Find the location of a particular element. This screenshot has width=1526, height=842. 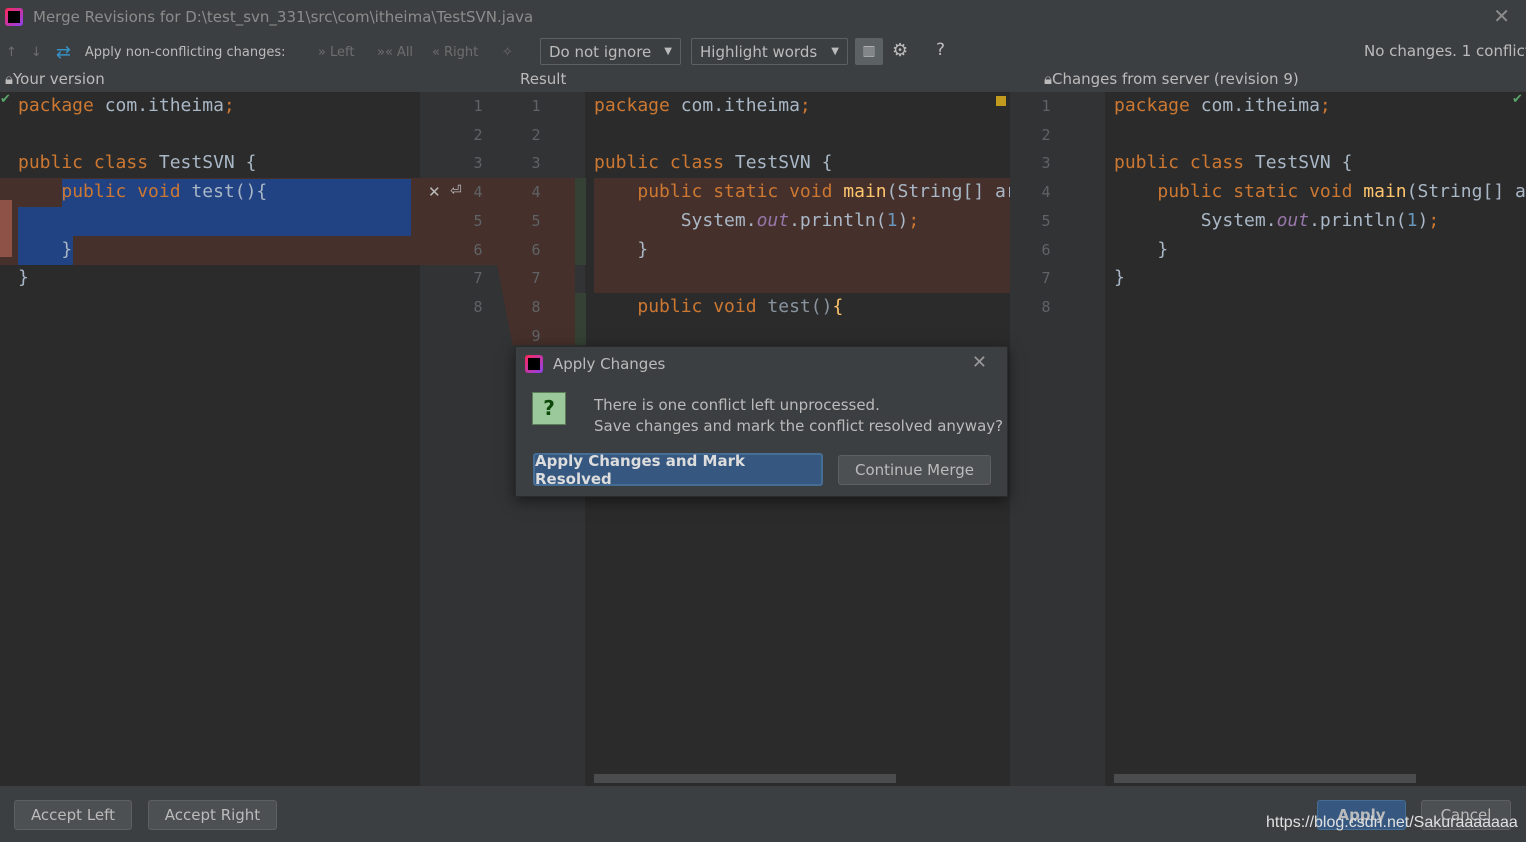

ignore-whitespace-dropdown: Do not ignore ▼ is located at coordinates (610, 51).